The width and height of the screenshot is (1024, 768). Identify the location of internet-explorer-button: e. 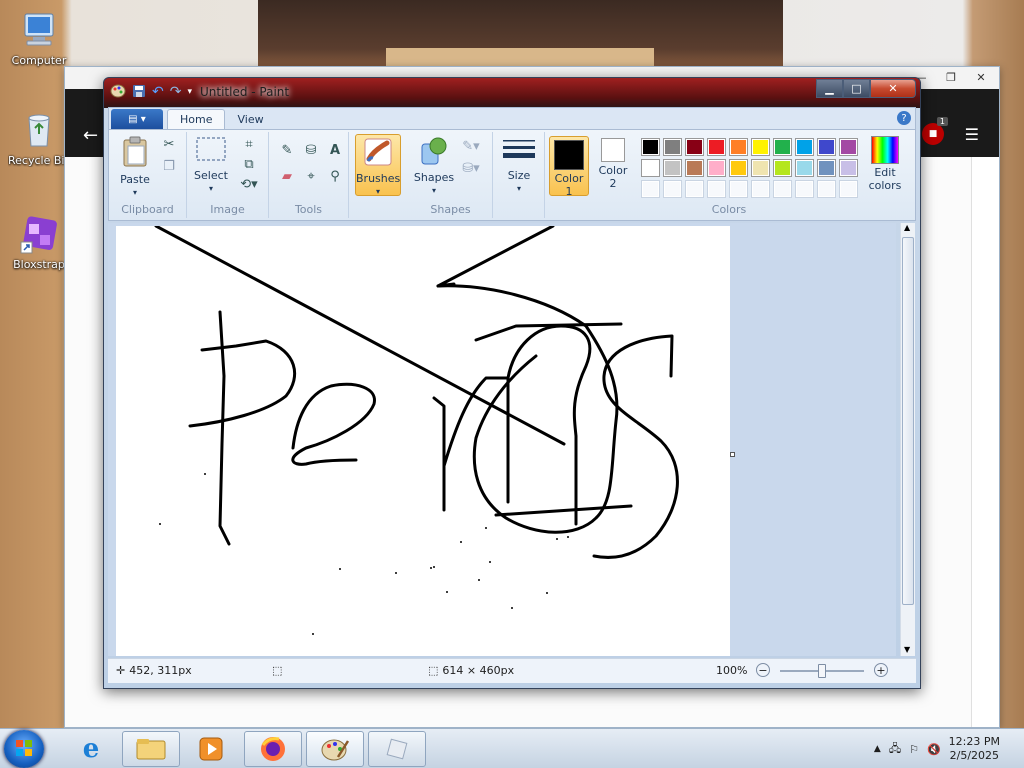
(91, 749).